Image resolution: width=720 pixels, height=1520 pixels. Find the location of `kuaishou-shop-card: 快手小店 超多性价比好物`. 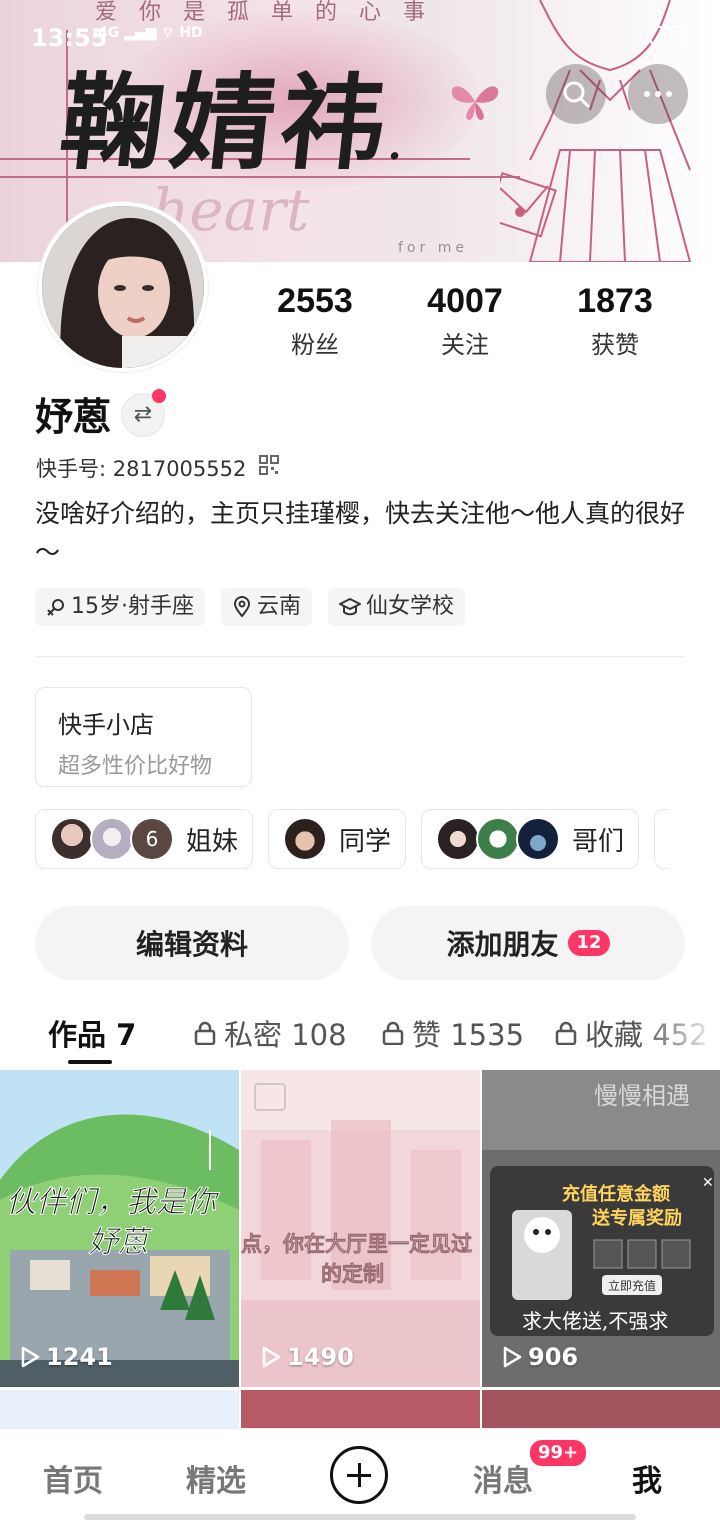

kuaishou-shop-card: 快手小店 超多性价比好物 is located at coordinates (143, 737).